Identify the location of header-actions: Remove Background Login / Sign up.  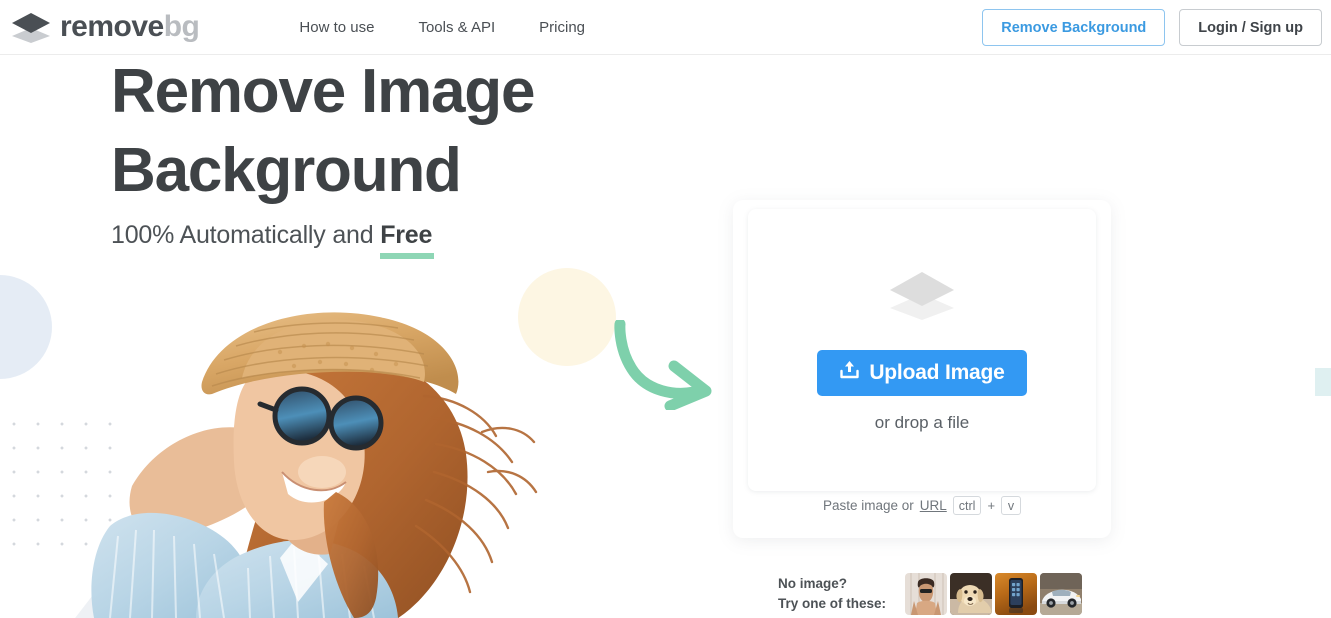
(1152, 27).